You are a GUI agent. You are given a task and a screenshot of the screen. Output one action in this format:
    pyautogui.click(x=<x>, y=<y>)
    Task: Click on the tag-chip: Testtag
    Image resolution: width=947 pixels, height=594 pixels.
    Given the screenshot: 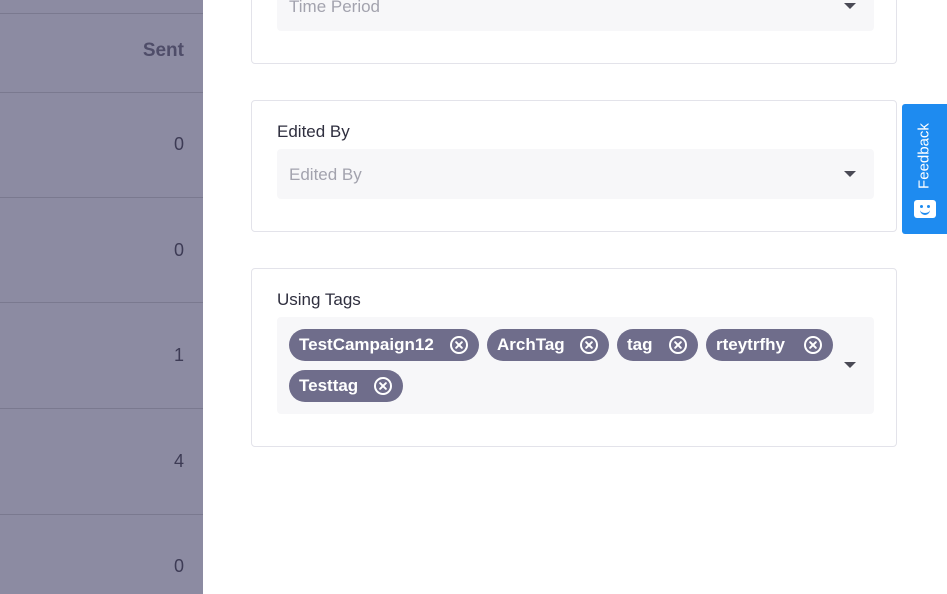 What is the action you would take?
    pyautogui.click(x=346, y=386)
    